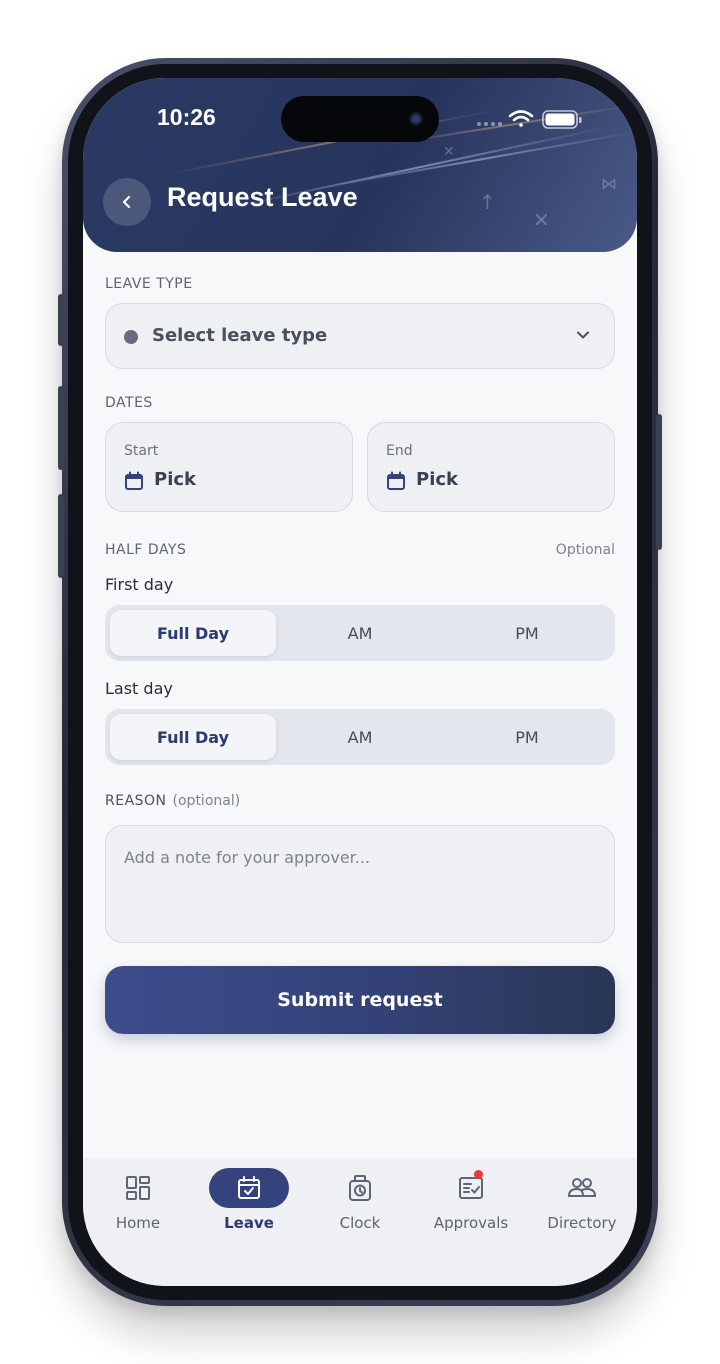  I want to click on tab-home: Home, so click(138, 1208).